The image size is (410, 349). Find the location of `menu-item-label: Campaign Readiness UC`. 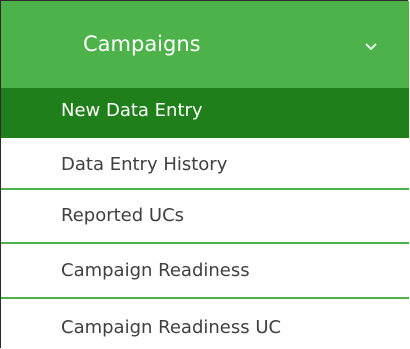

menu-item-label: Campaign Readiness UC is located at coordinates (171, 327).